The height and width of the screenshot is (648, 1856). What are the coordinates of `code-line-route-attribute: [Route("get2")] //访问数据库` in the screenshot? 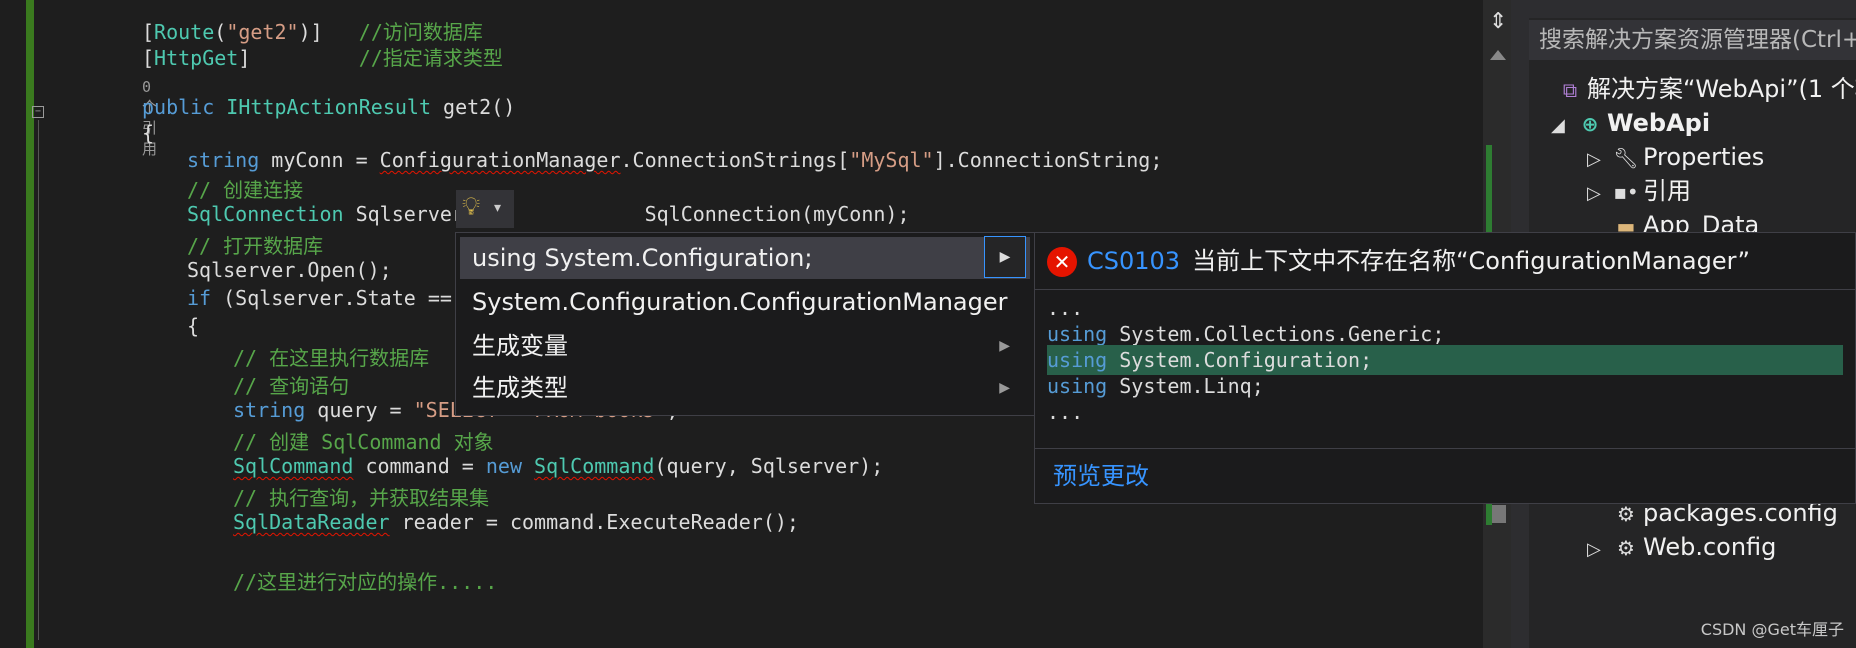 It's located at (312, 32).